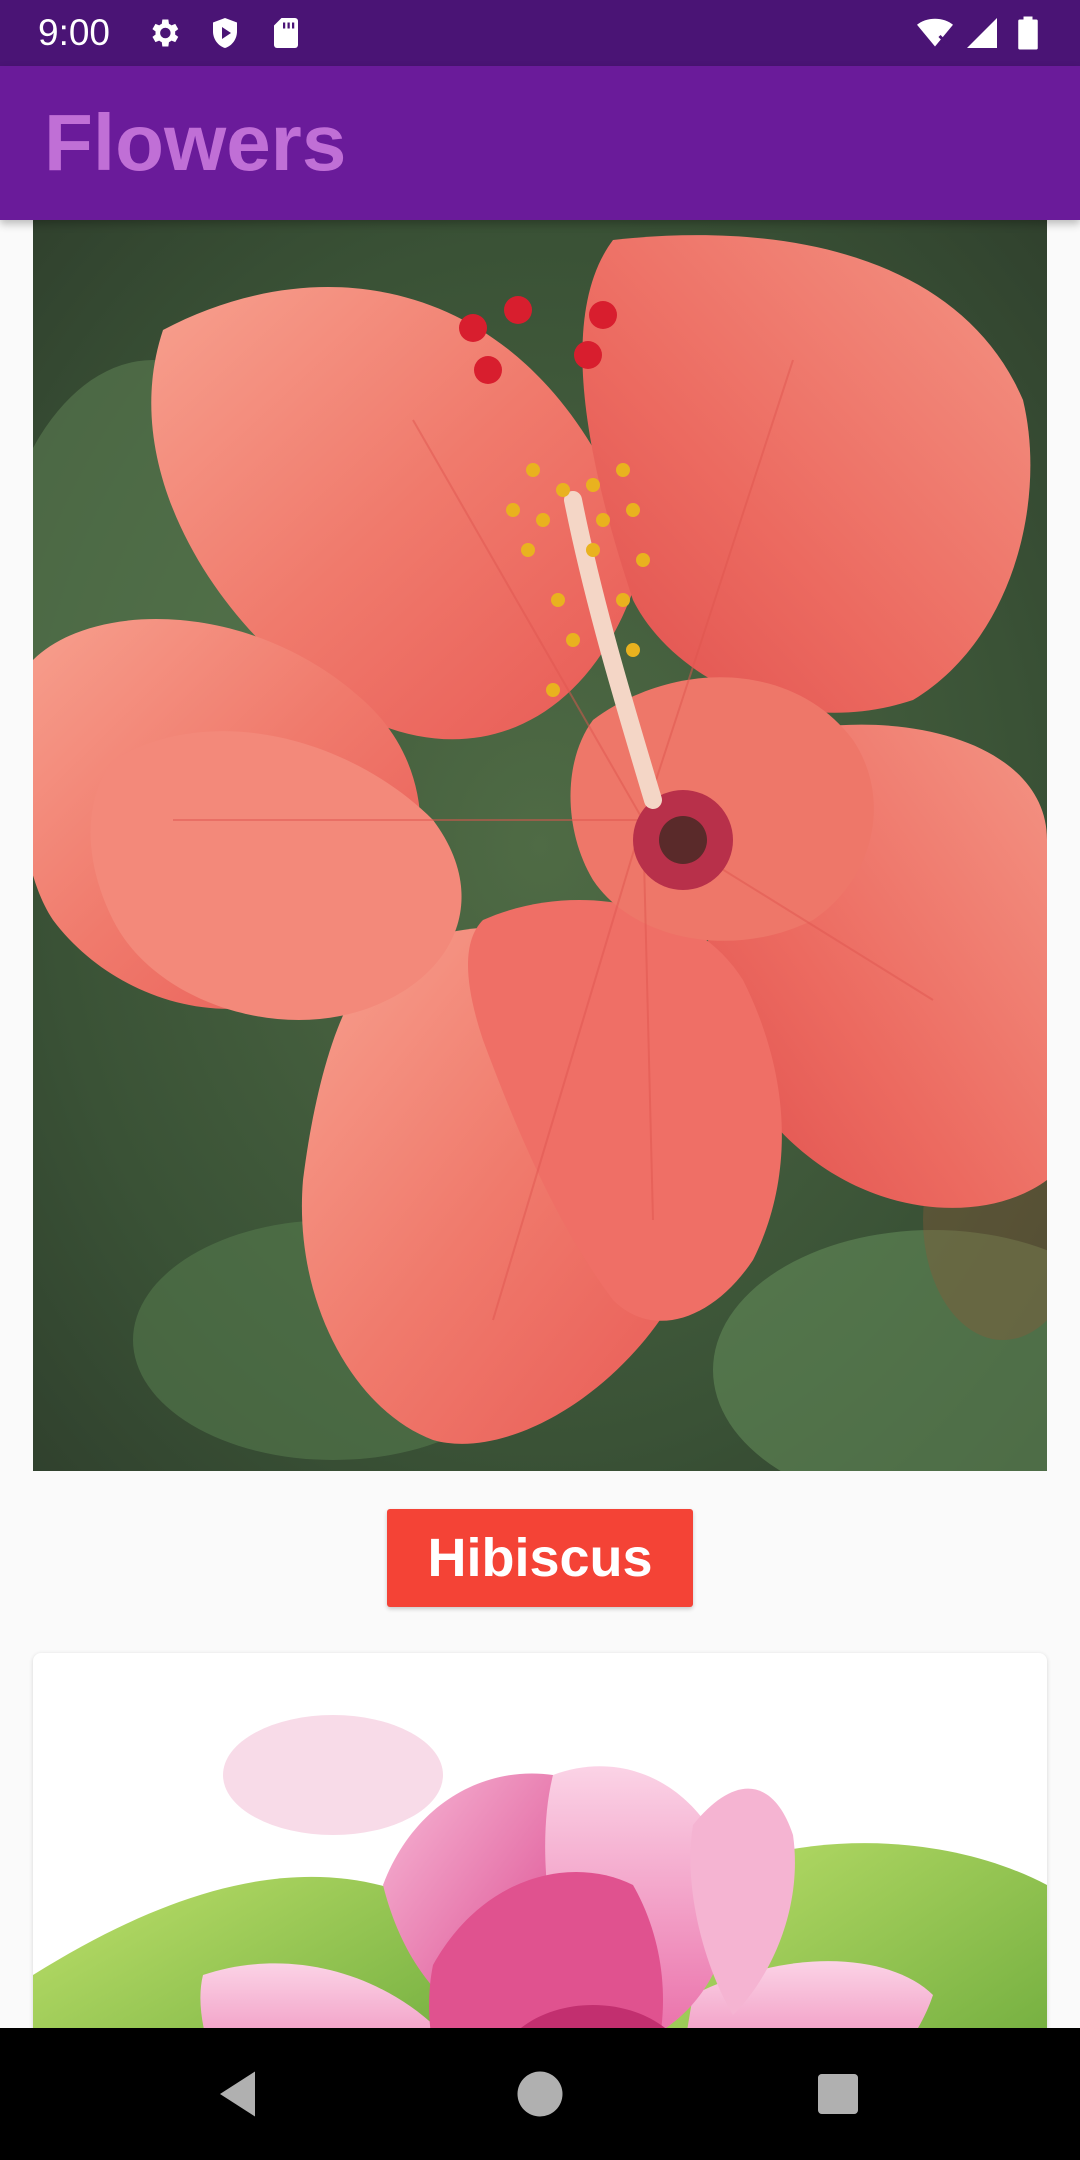 This screenshot has height=2160, width=1080. I want to click on status-bar: 9:00, so click(540, 33).